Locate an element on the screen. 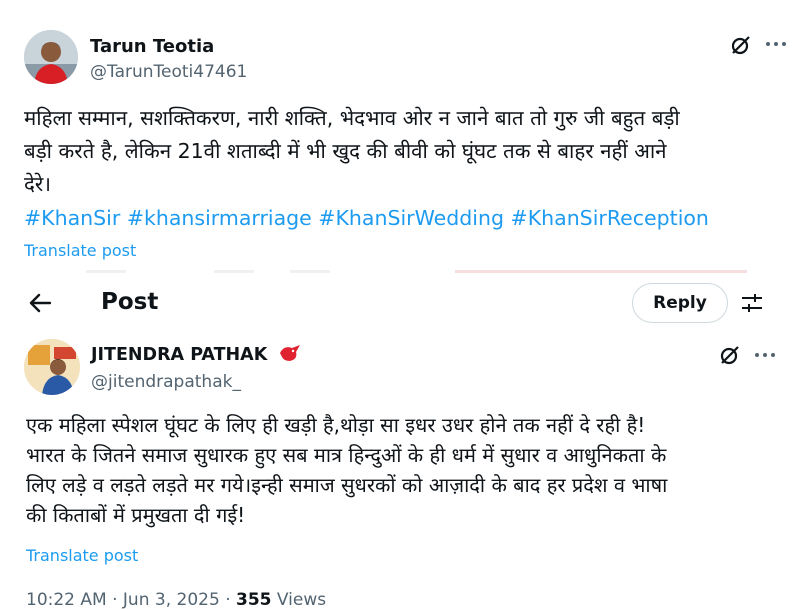 This screenshot has height=610, width=807. author-name: Tarun Teotia is located at coordinates (152, 46).